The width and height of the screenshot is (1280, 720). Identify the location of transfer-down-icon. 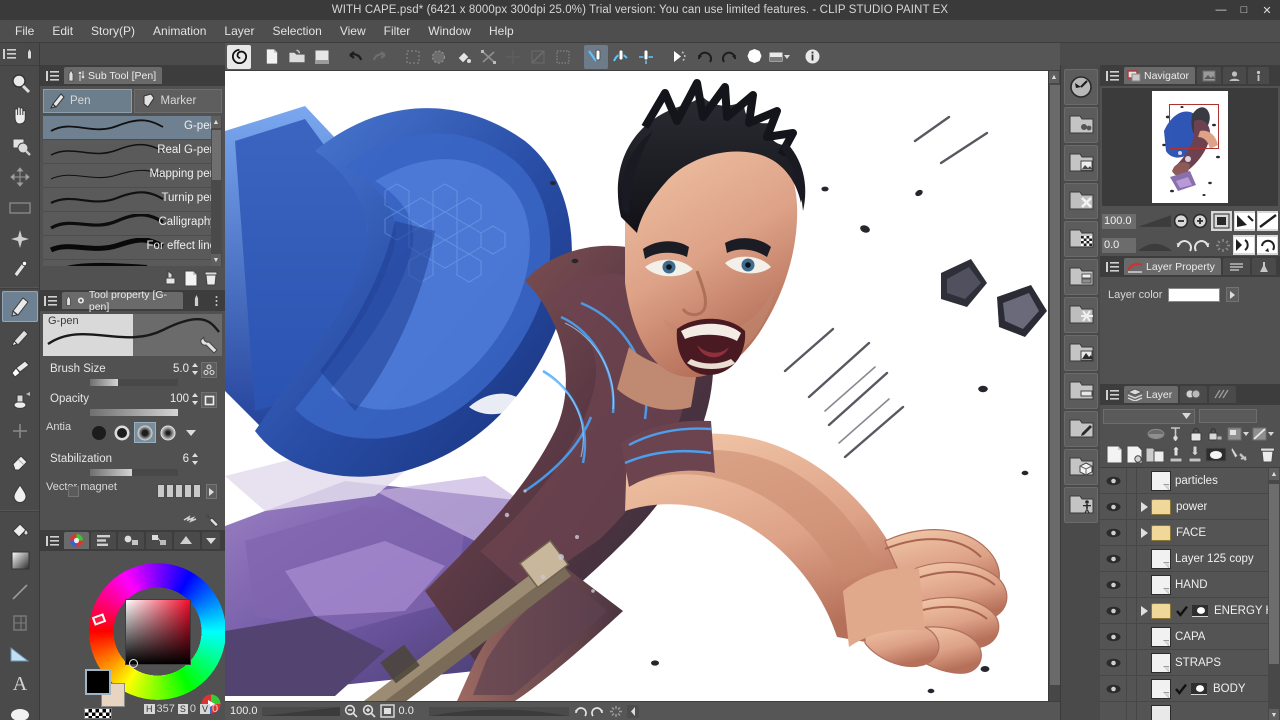
(1175, 453).